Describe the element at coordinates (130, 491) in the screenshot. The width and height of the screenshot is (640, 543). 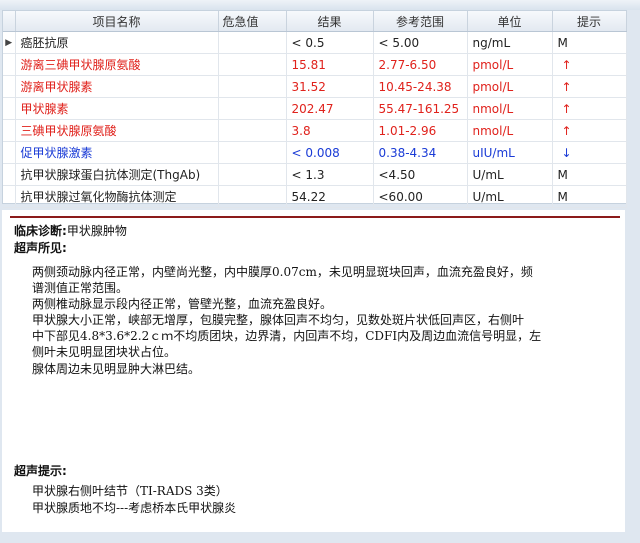
I see `hint-line: 甲状腺右侧叶结节（TI-RADS 3类）` at that location.